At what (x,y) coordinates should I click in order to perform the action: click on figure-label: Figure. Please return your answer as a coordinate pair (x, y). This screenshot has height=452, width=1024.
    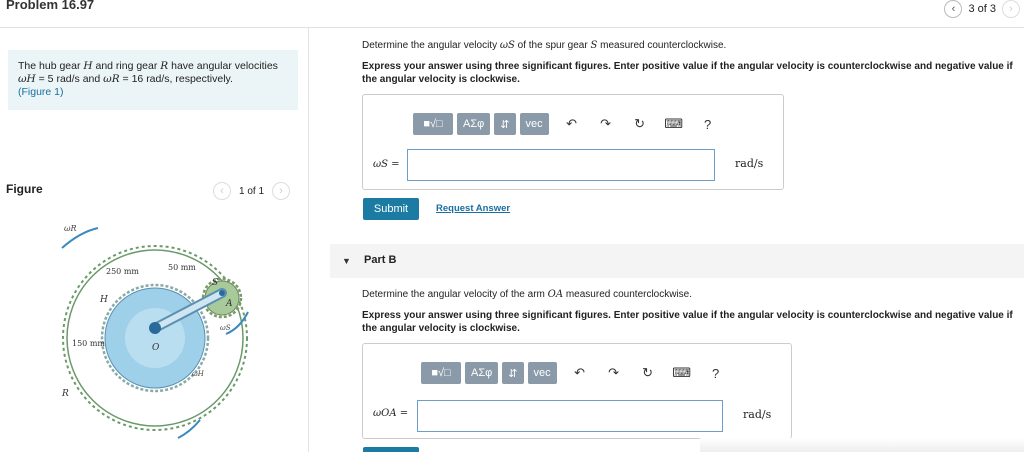
    Looking at the image, I should click on (24, 189).